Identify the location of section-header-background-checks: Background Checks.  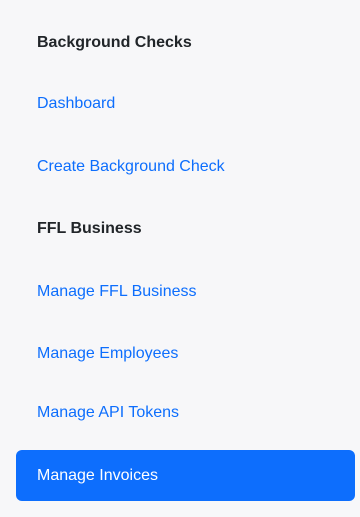
(114, 42).